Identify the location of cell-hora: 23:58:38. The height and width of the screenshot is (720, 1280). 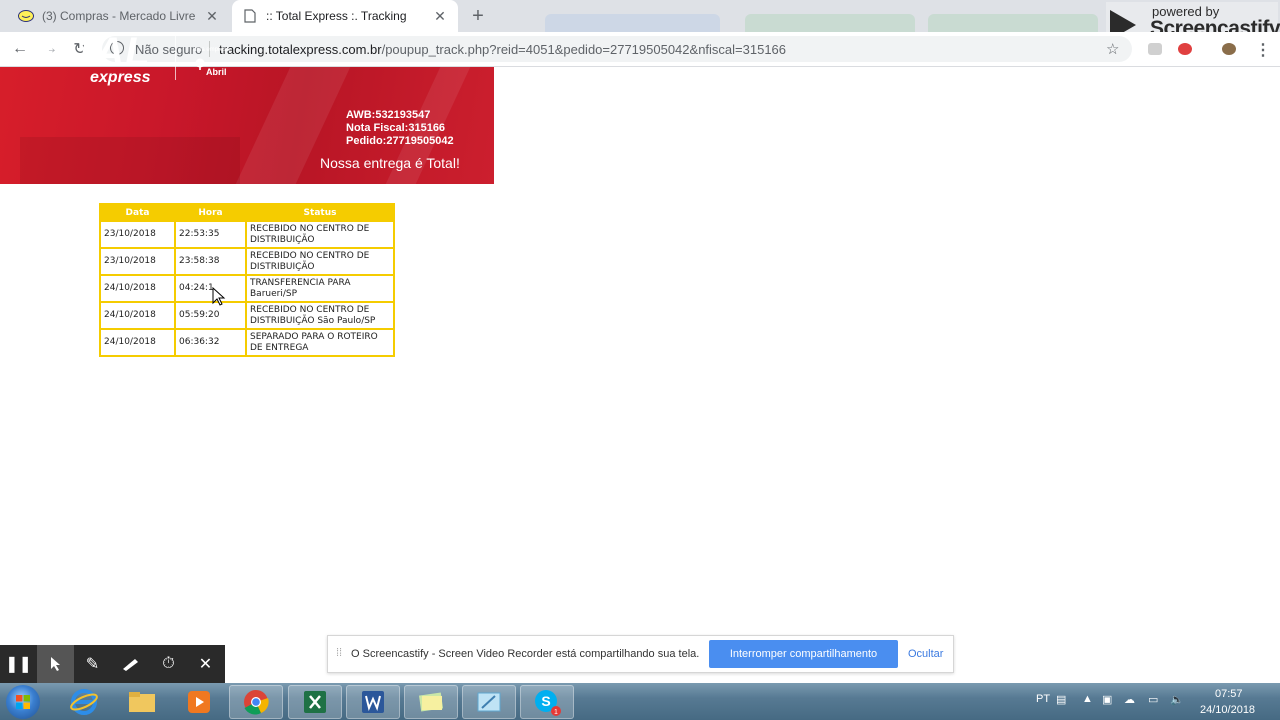
(210, 261).